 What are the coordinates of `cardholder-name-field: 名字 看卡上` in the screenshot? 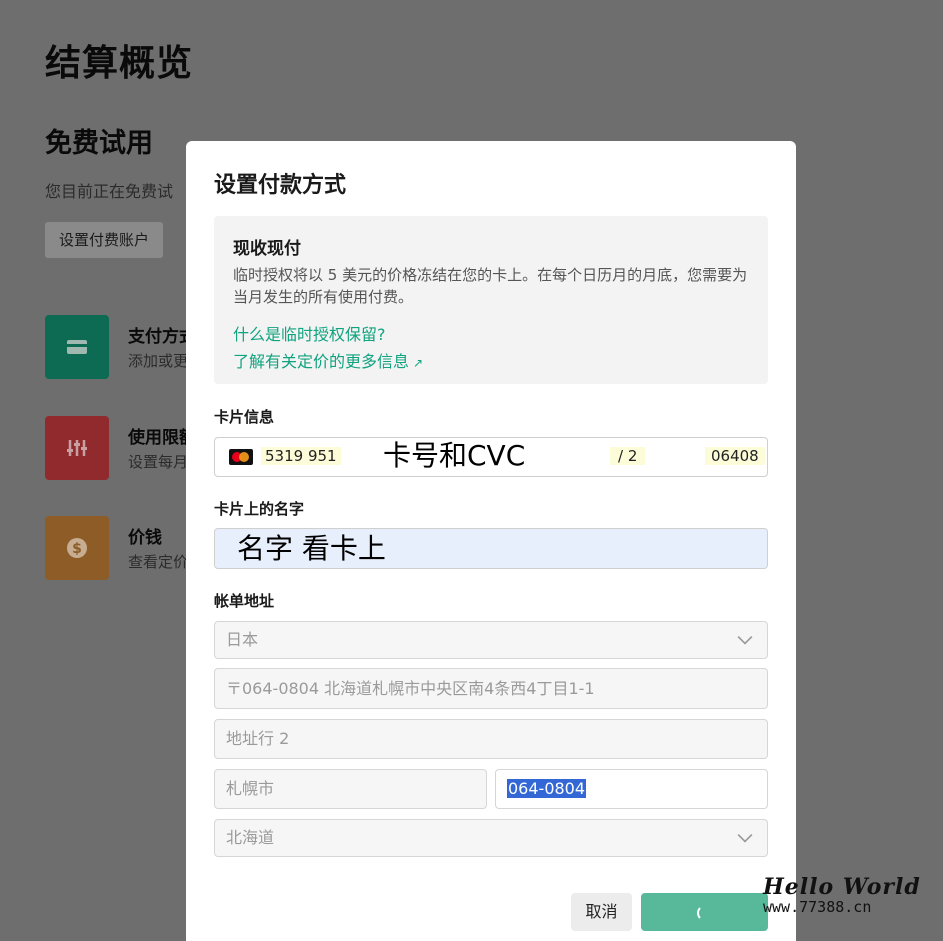 It's located at (491, 548).